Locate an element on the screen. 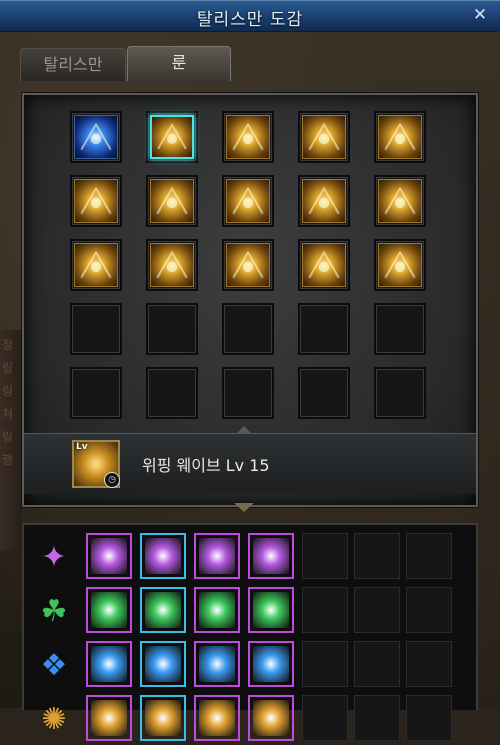  gold-swirl-rune-icon is located at coordinates (248, 137).